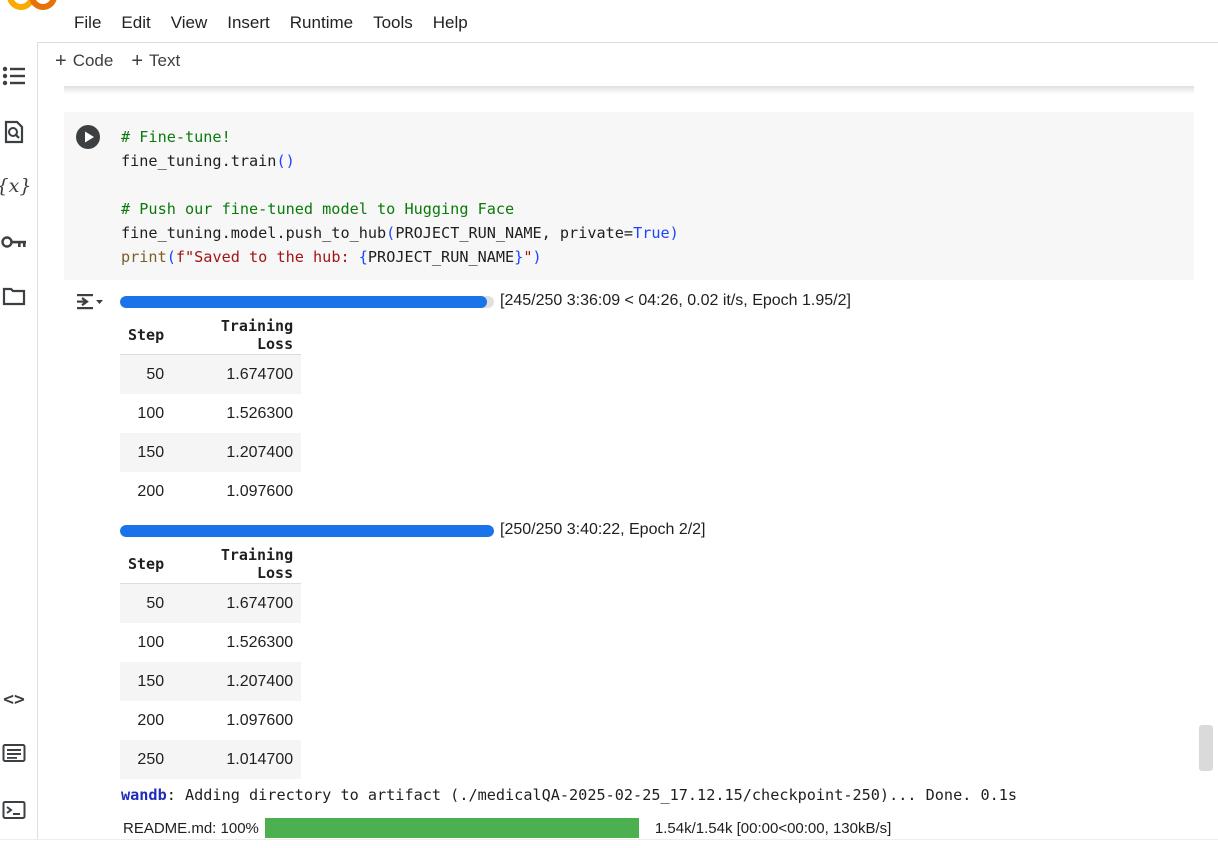 This screenshot has width=1218, height=848. I want to click on files-folder-icon, so click(14, 296).